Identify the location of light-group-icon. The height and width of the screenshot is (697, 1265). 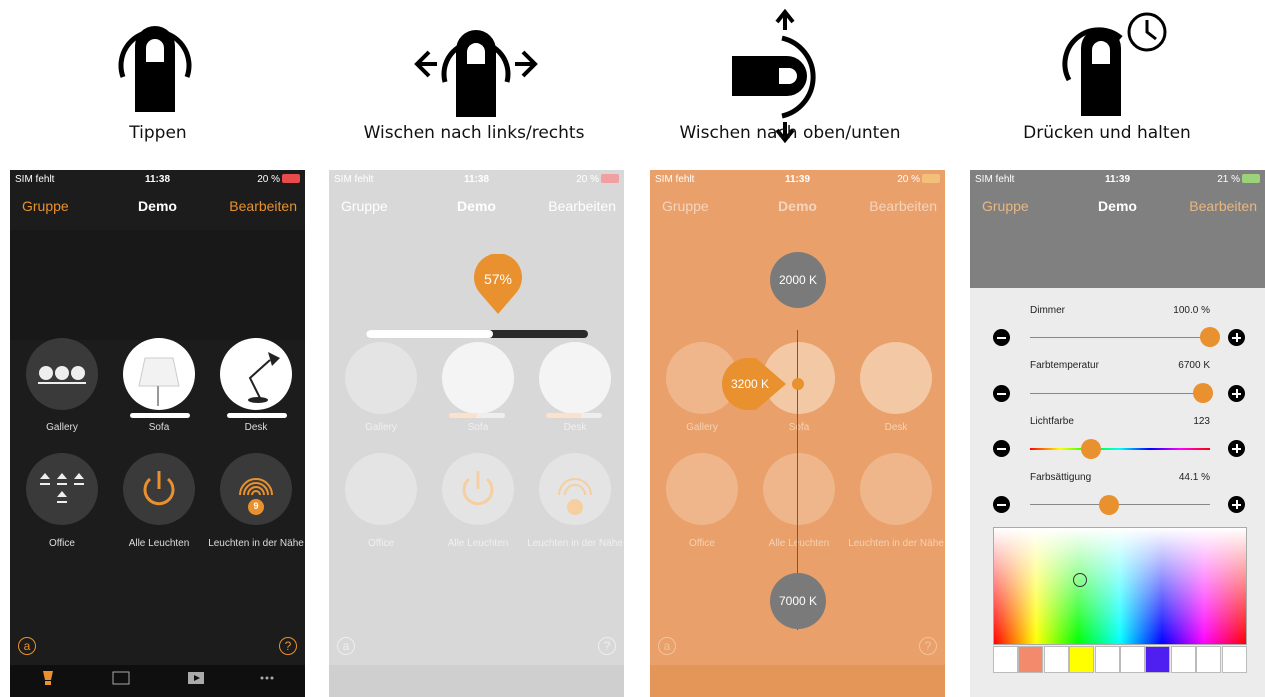
(62, 488).